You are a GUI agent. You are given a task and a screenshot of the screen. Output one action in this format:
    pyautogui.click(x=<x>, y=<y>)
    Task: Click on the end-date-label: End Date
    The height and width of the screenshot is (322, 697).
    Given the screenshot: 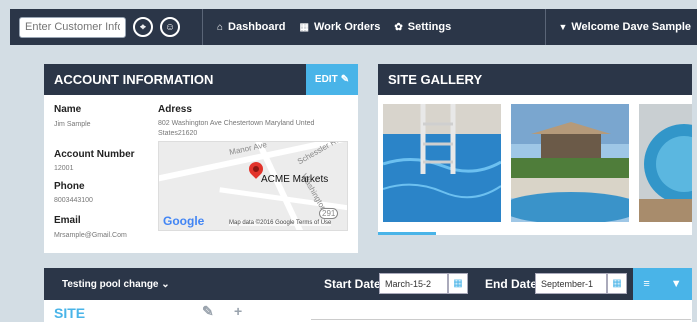 What is the action you would take?
    pyautogui.click(x=511, y=284)
    